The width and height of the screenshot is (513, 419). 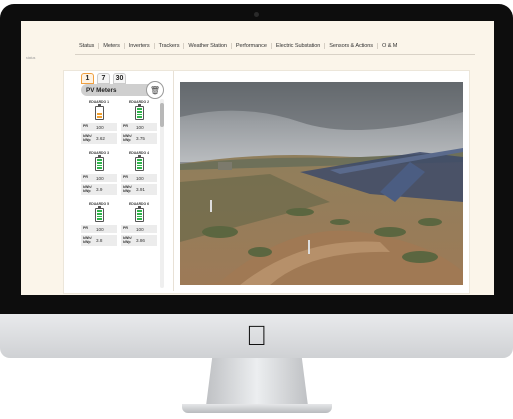 I want to click on kwh-value: 3.86, so click(x=140, y=240).